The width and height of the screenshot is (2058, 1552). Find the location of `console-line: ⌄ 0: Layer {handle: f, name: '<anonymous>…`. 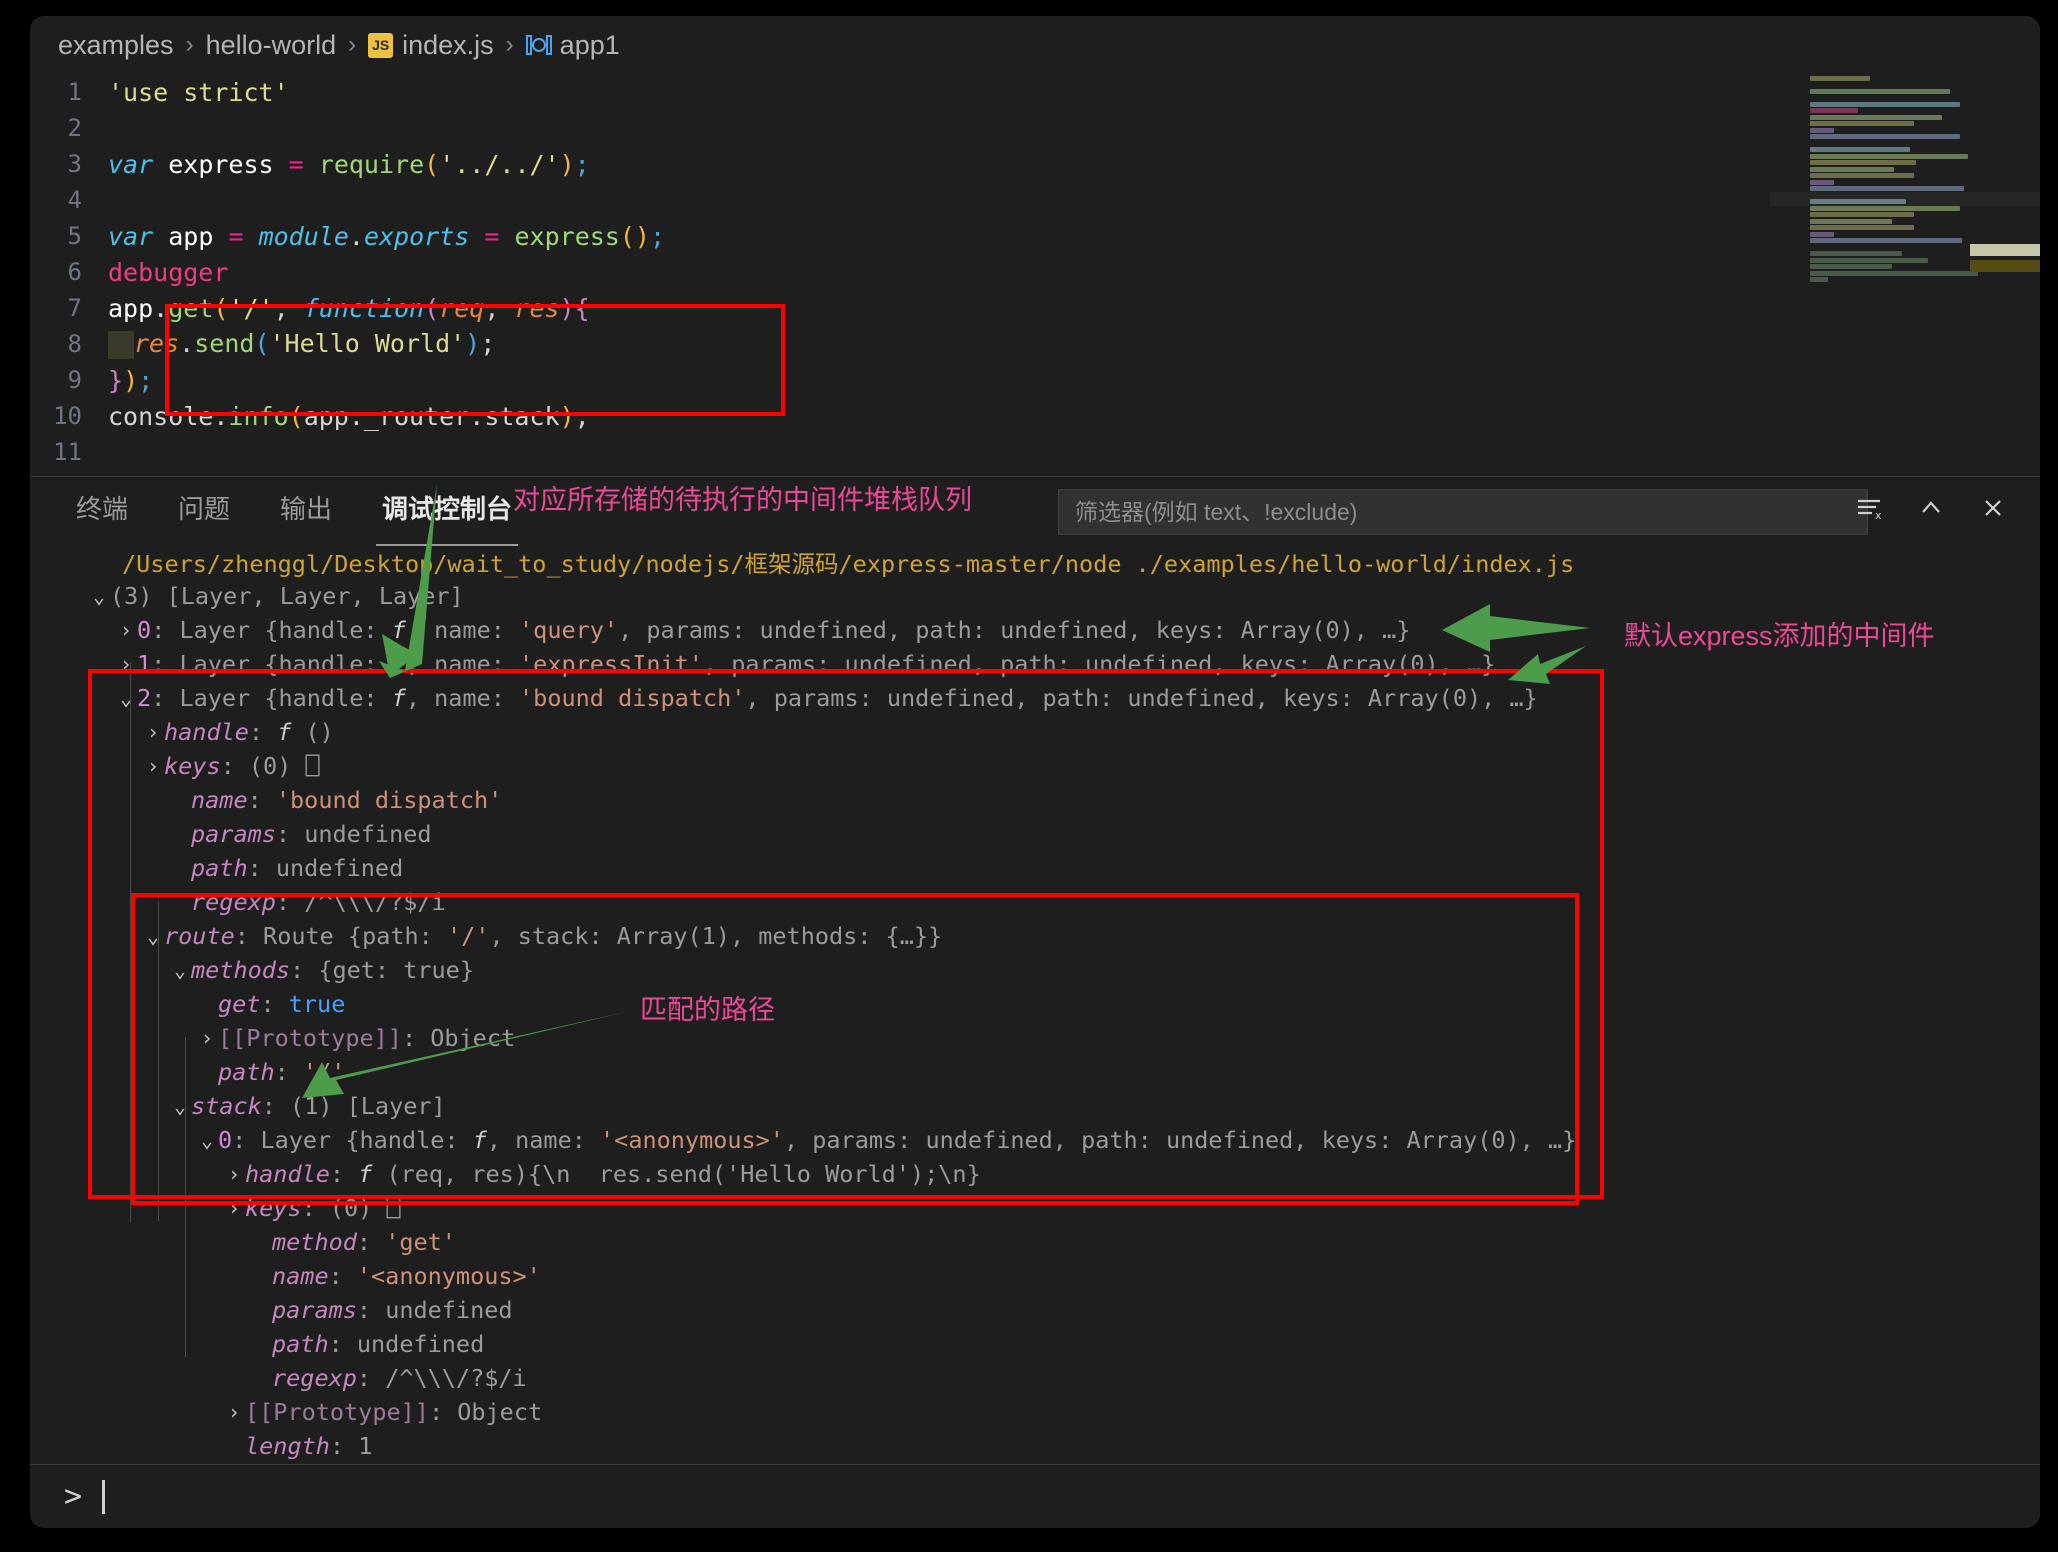

console-line: ⌄ 0: Layer {handle: f, name: '<anonymous>… is located at coordinates (1035, 1140).